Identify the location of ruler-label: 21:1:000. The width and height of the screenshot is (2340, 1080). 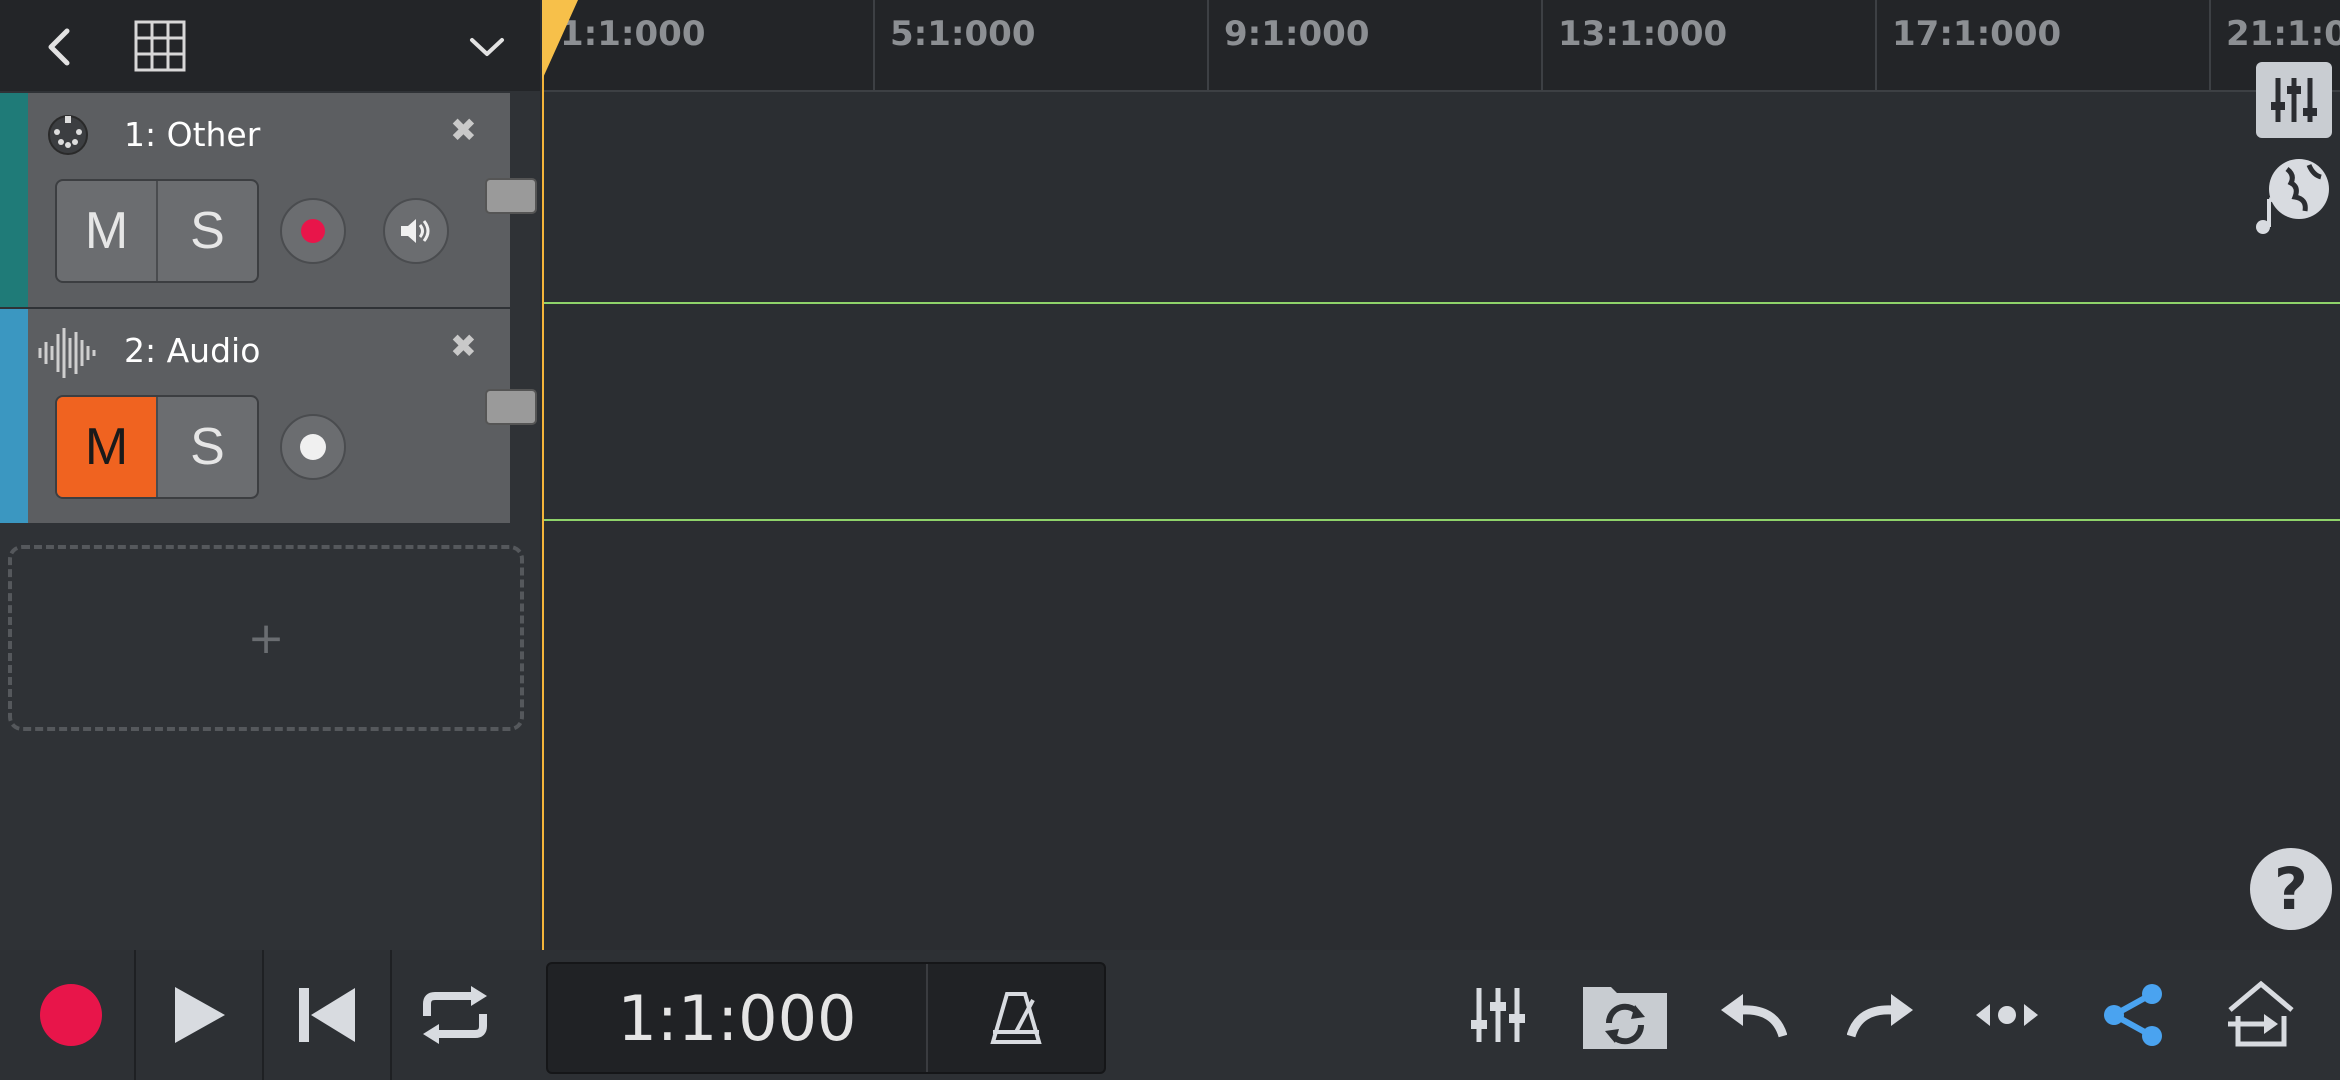
(2283, 34).